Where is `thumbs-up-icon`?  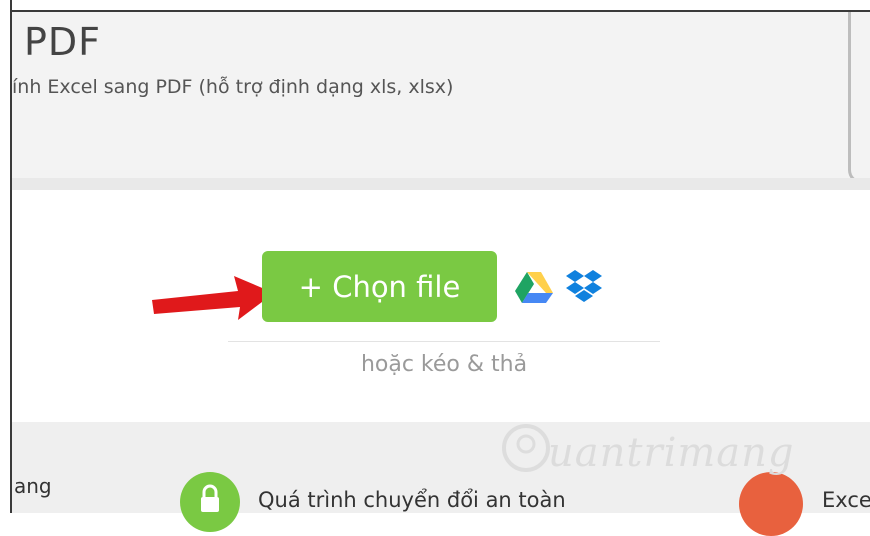
thumbs-up-icon is located at coordinates (771, 504).